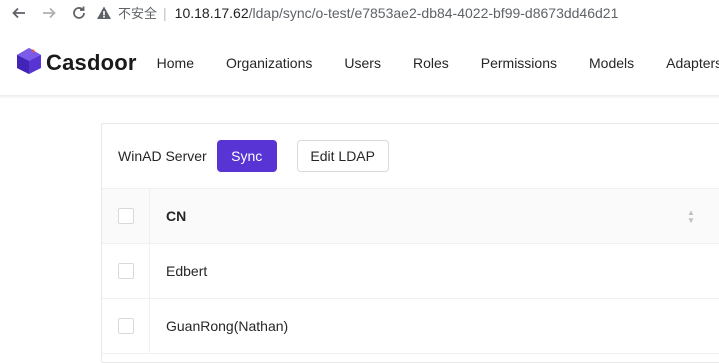  Describe the element at coordinates (29, 63) in the screenshot. I see `casdoor-logo-icon` at that location.